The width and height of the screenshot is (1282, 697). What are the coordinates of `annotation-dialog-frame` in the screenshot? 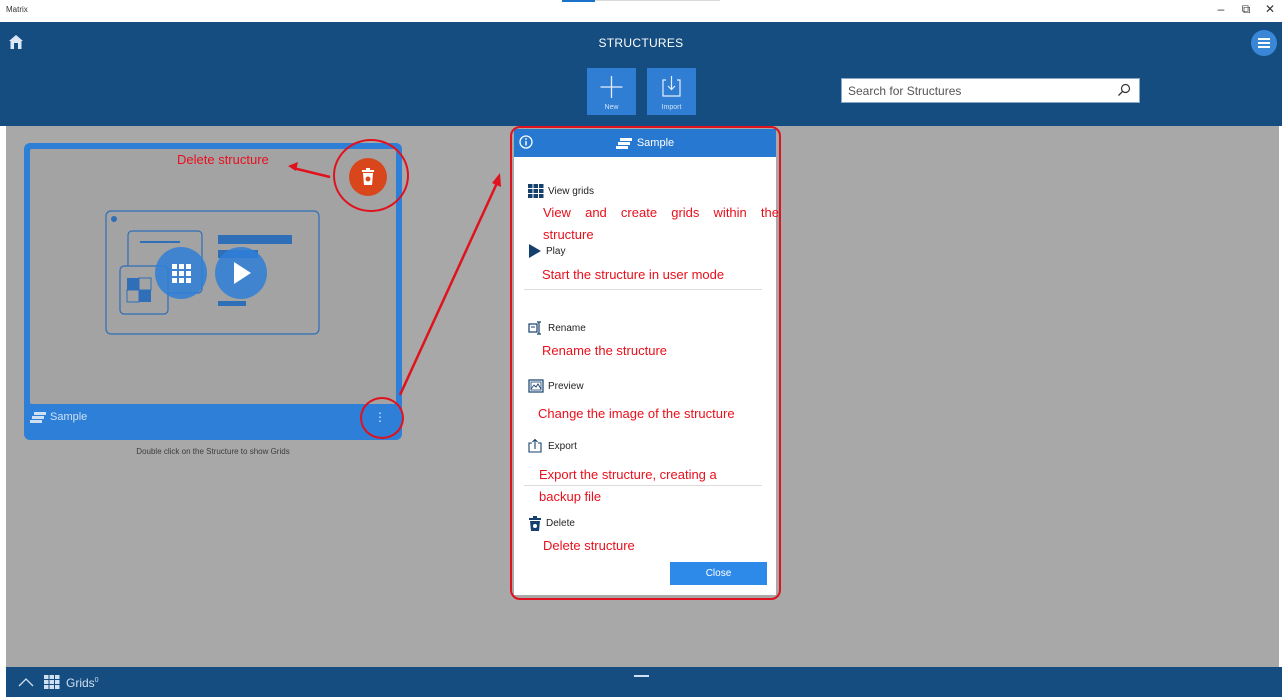 It's located at (645, 363).